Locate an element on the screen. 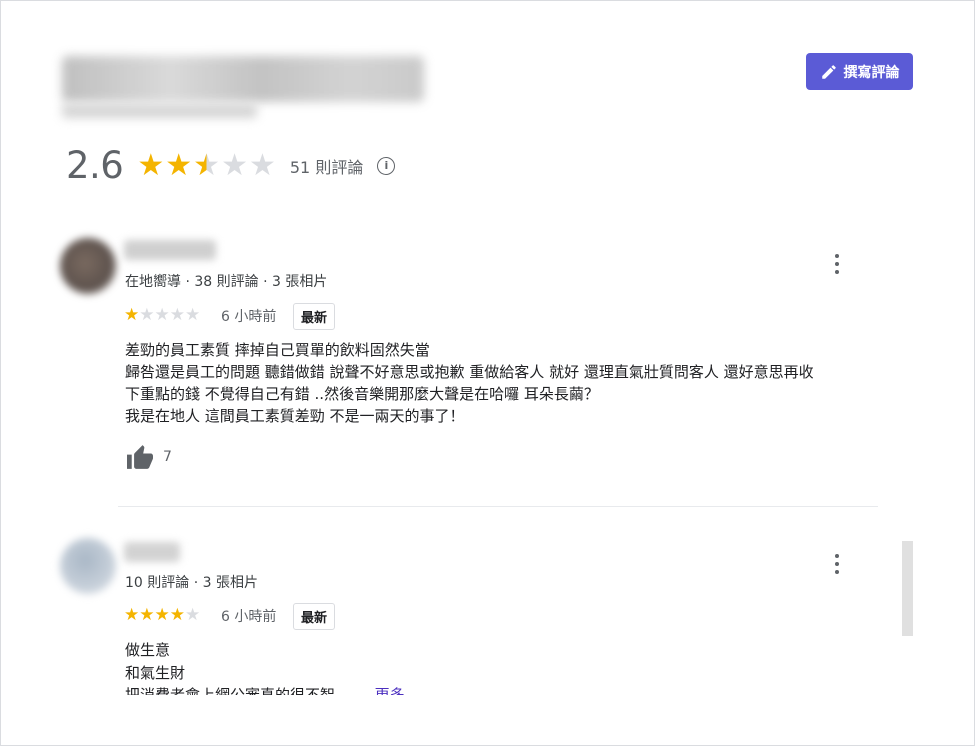  review-text-line: 做生意 is located at coordinates (148, 650).